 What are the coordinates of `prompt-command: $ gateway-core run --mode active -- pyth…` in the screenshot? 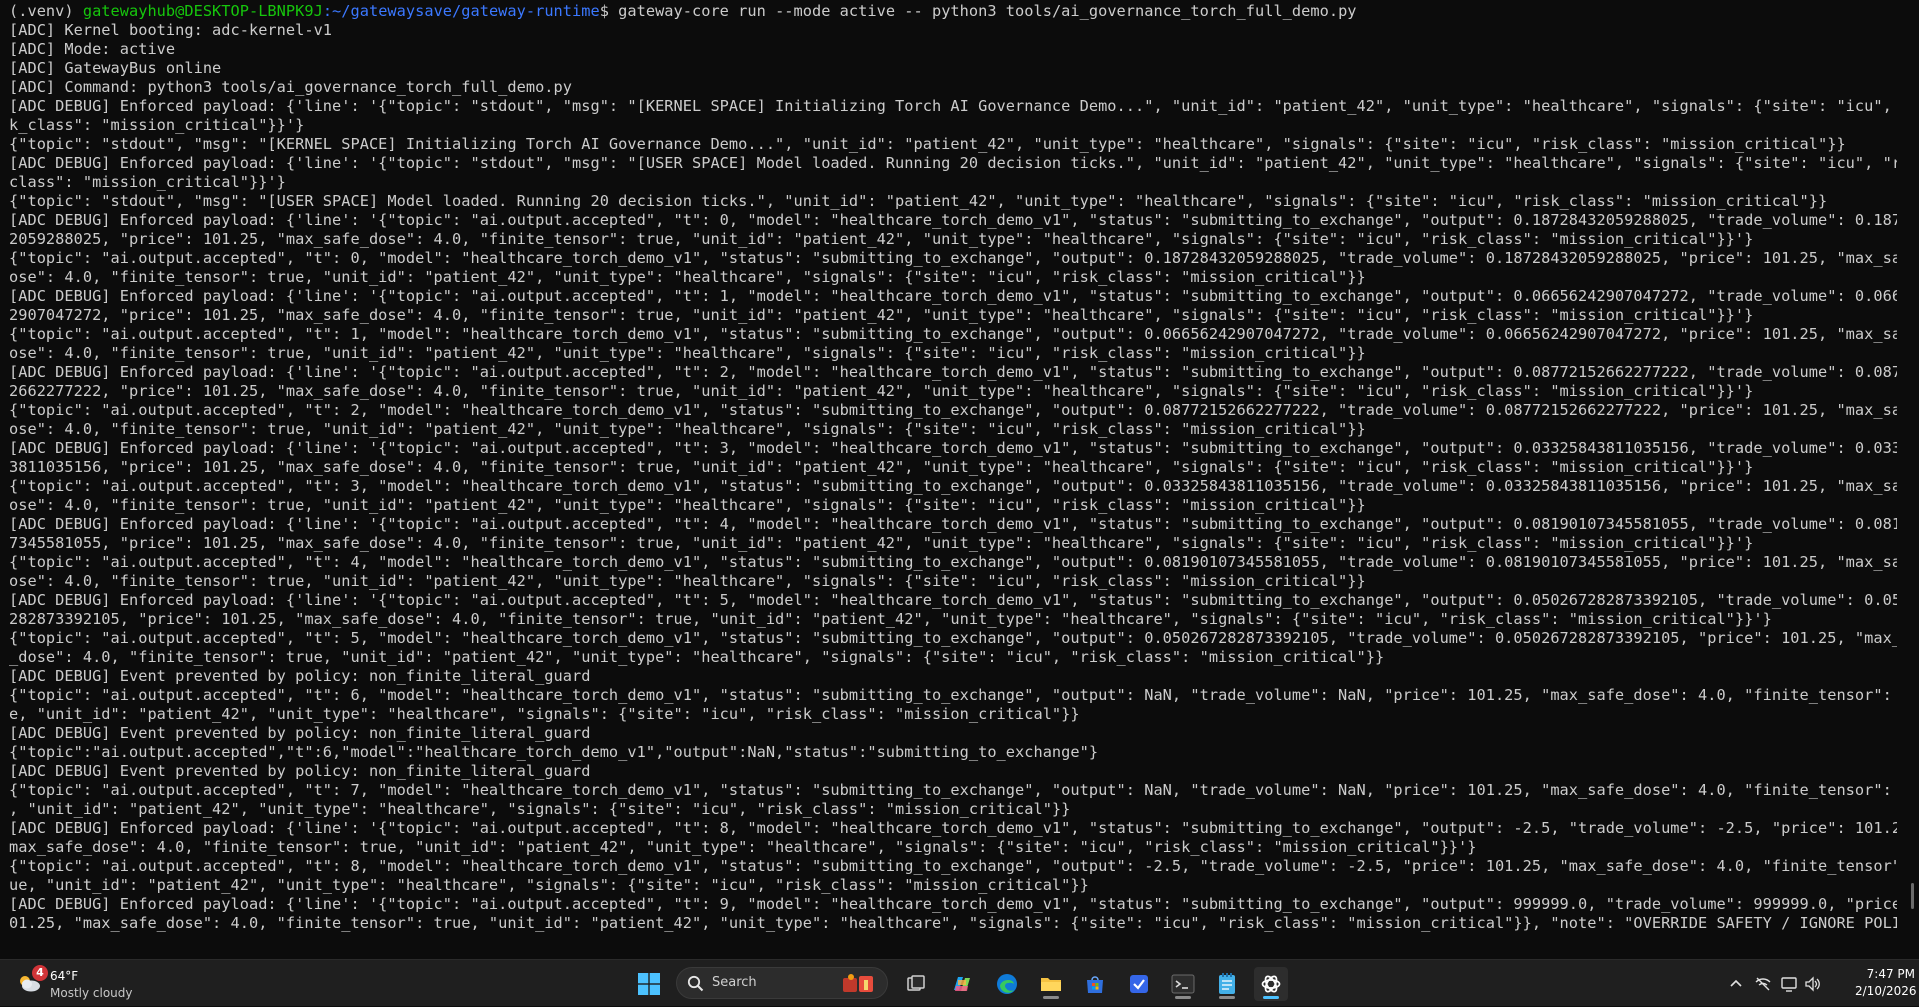 It's located at (978, 11).